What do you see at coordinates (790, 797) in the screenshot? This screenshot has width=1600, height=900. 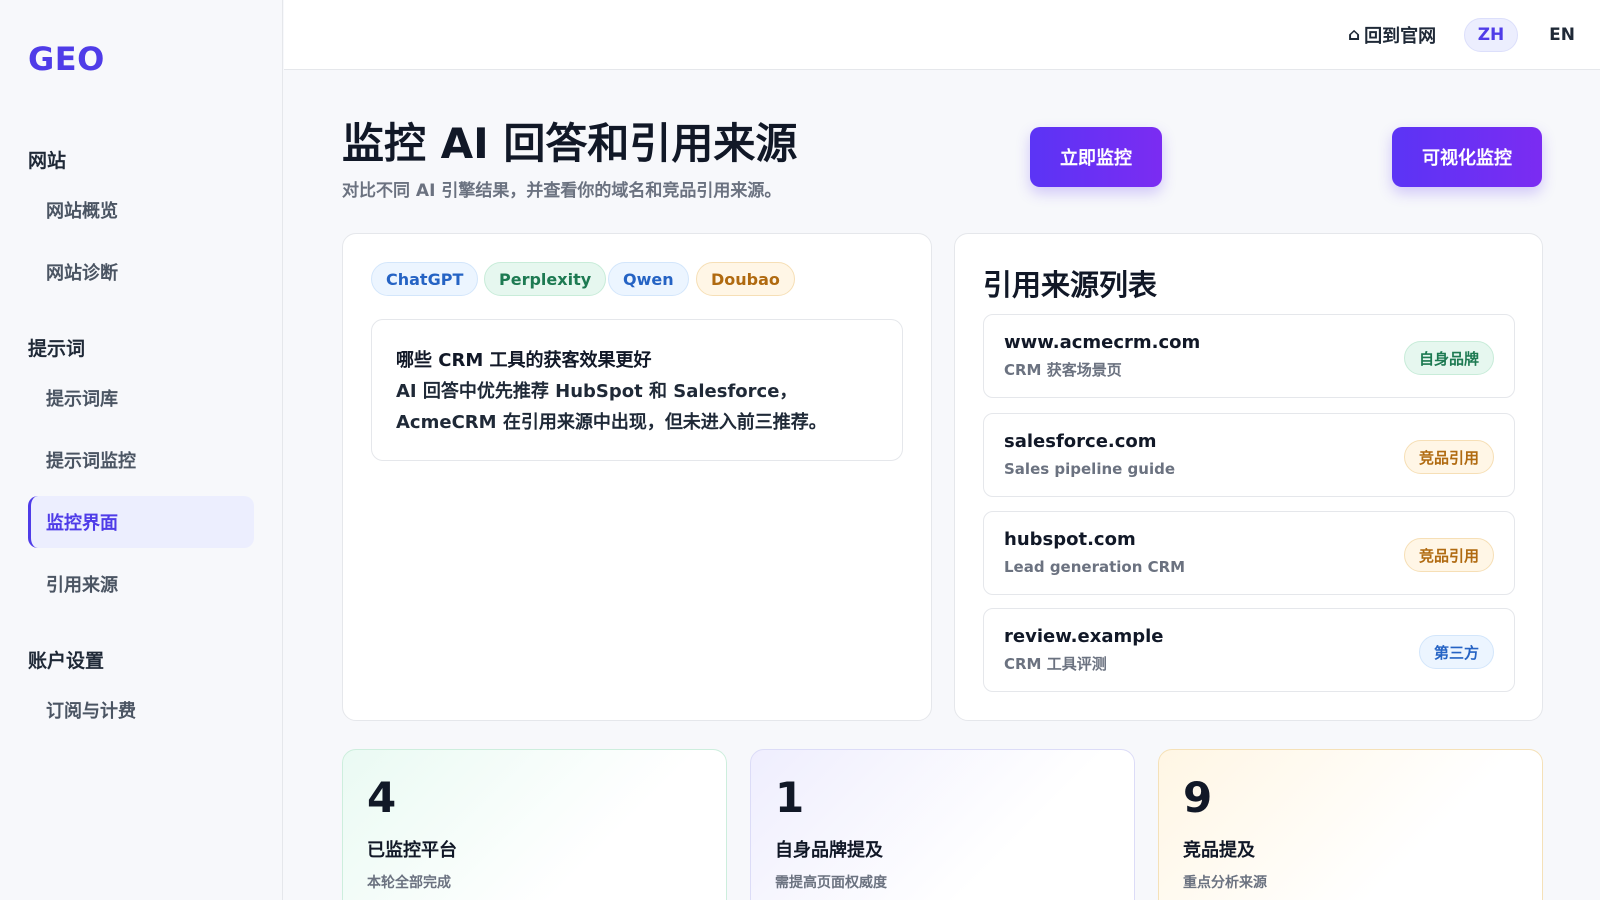 I see `stat-value: 1` at bounding box center [790, 797].